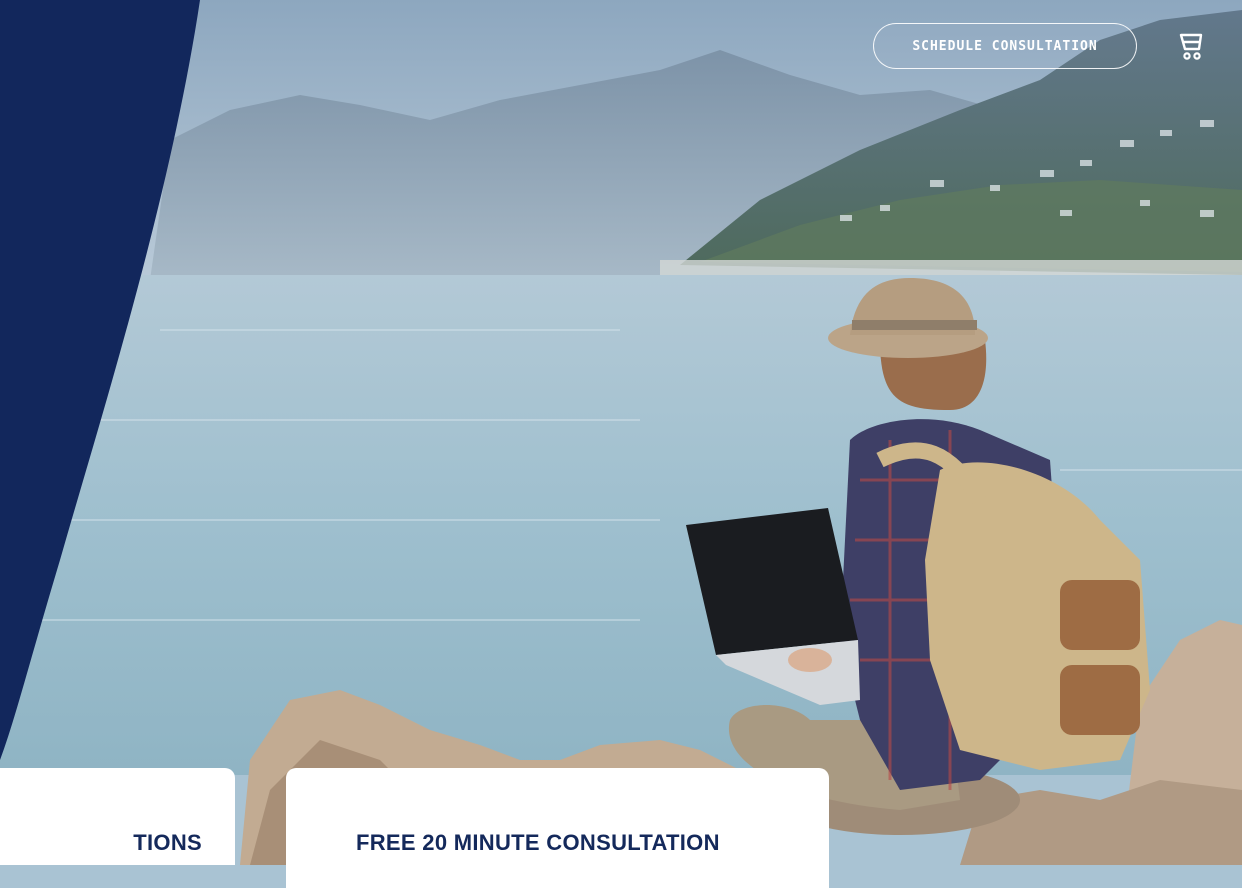 The image size is (1242, 888). I want to click on schedule-consultation-button: SCHEDULE CONSULTATION, so click(1005, 46).